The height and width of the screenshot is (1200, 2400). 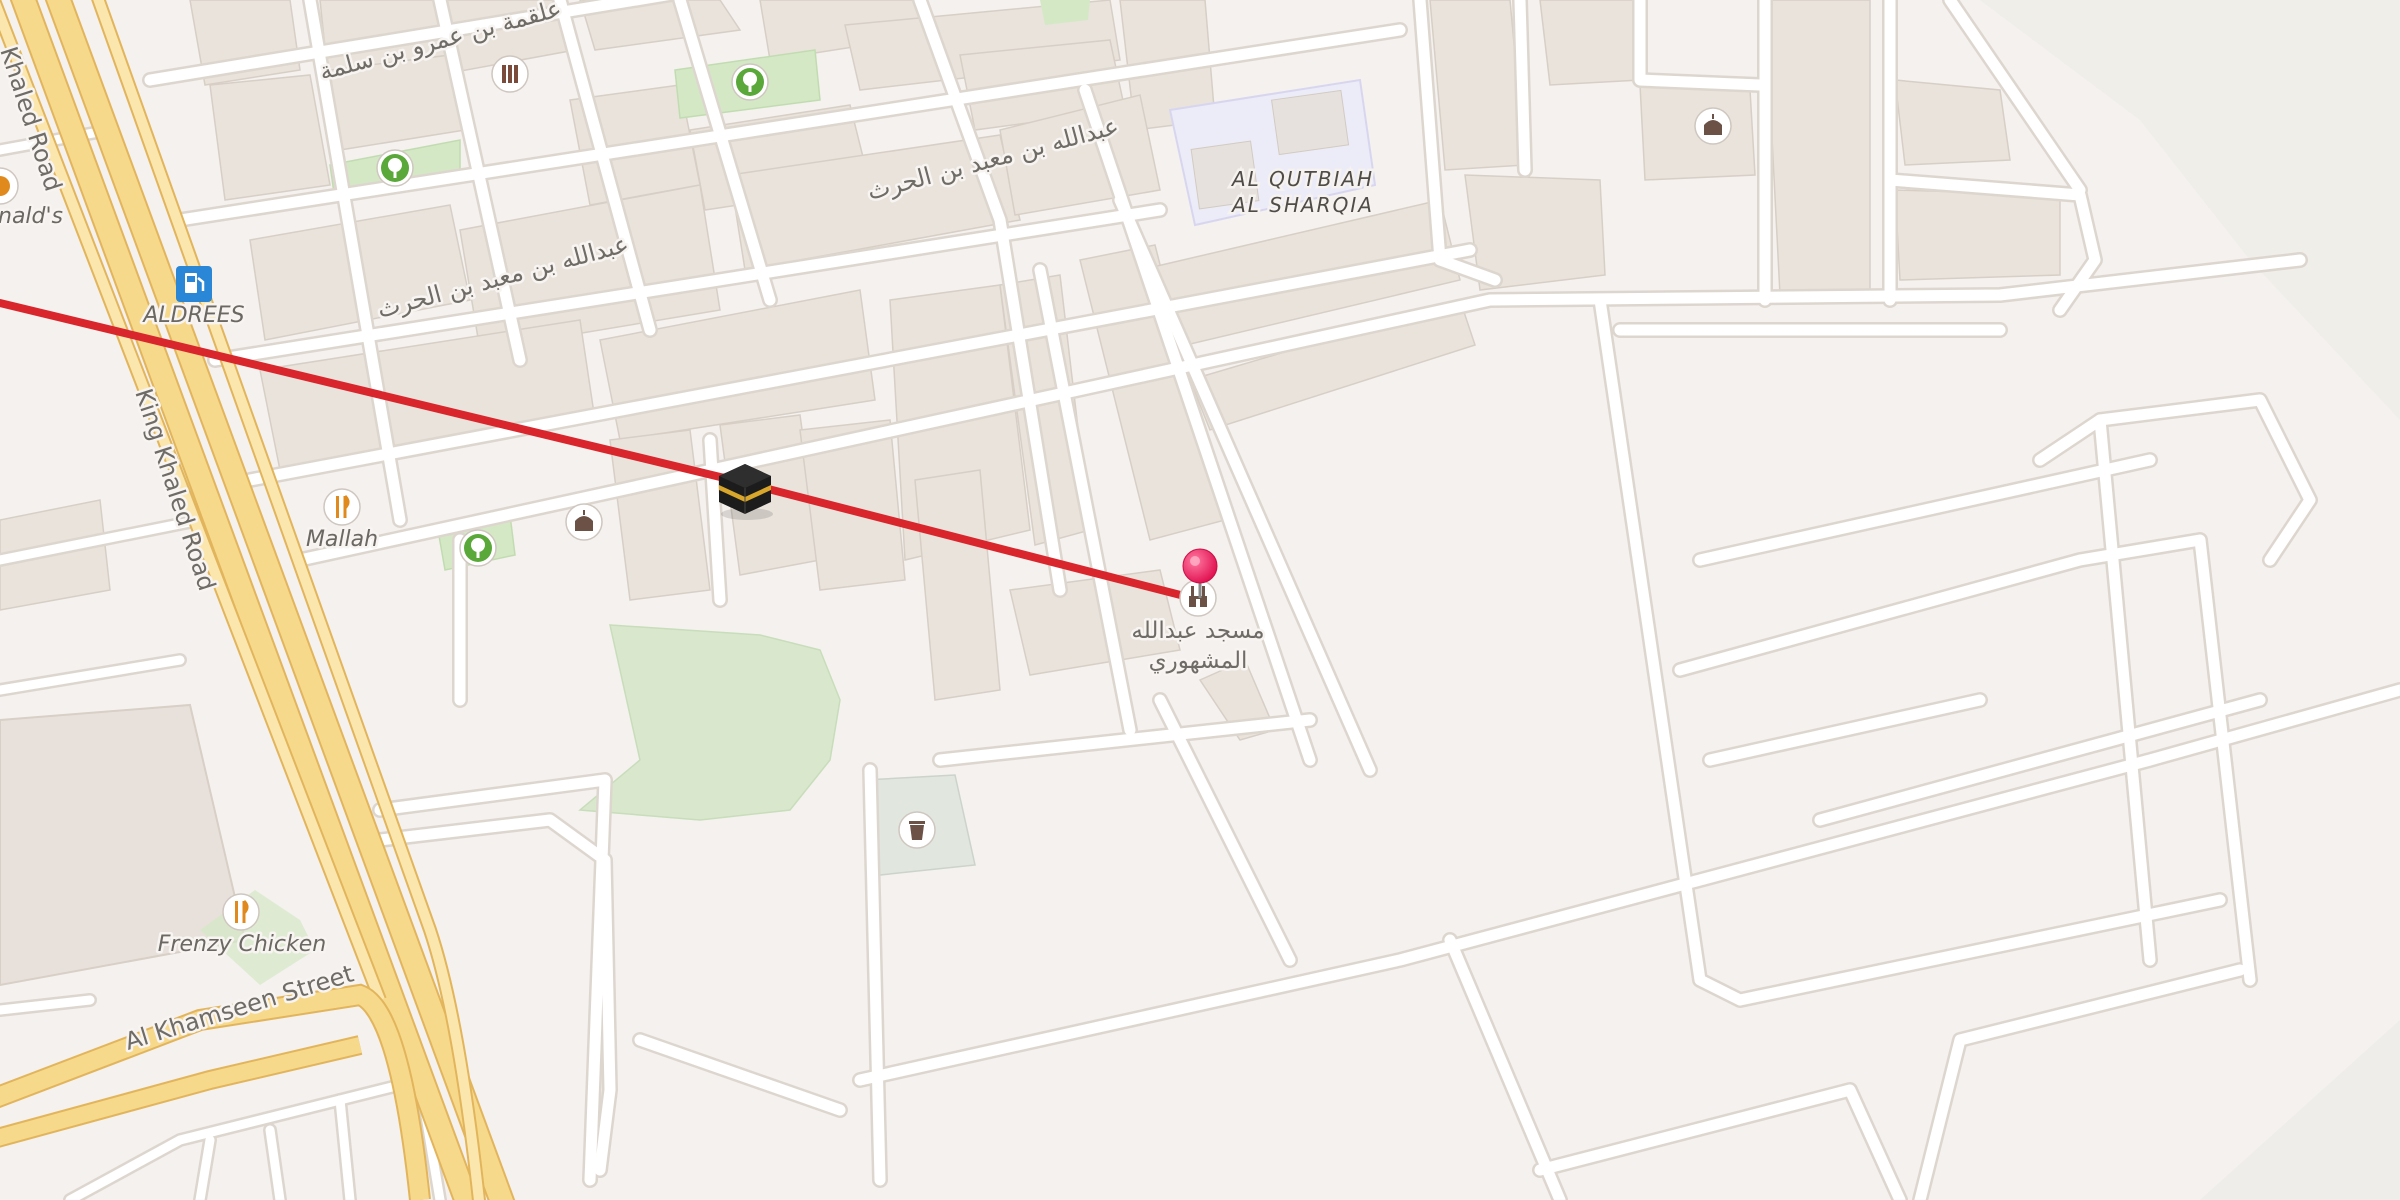 I want to click on fuel-pump-icon, so click(x=194, y=284).